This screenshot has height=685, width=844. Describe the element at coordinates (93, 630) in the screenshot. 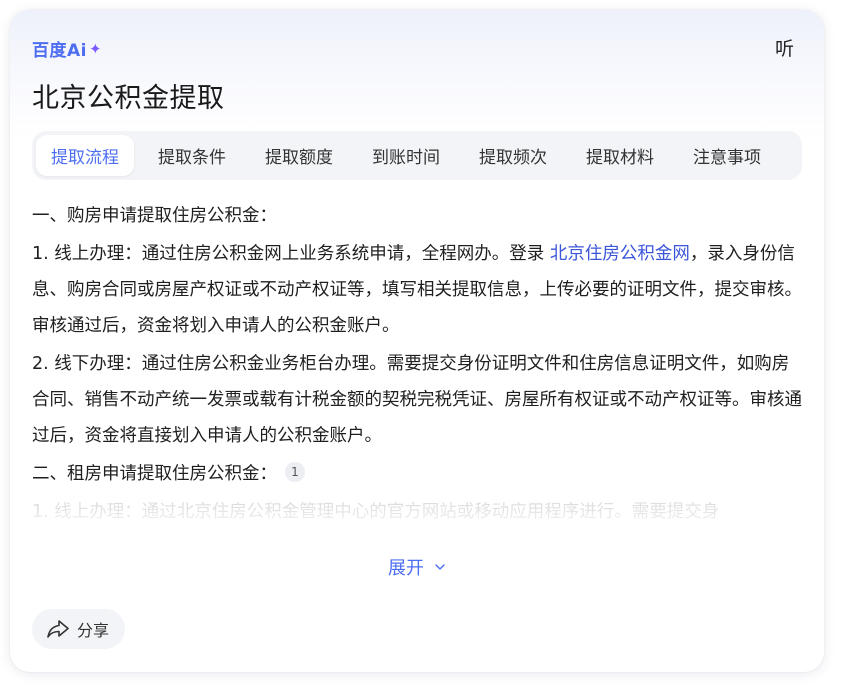

I see `share-label: 分享` at that location.